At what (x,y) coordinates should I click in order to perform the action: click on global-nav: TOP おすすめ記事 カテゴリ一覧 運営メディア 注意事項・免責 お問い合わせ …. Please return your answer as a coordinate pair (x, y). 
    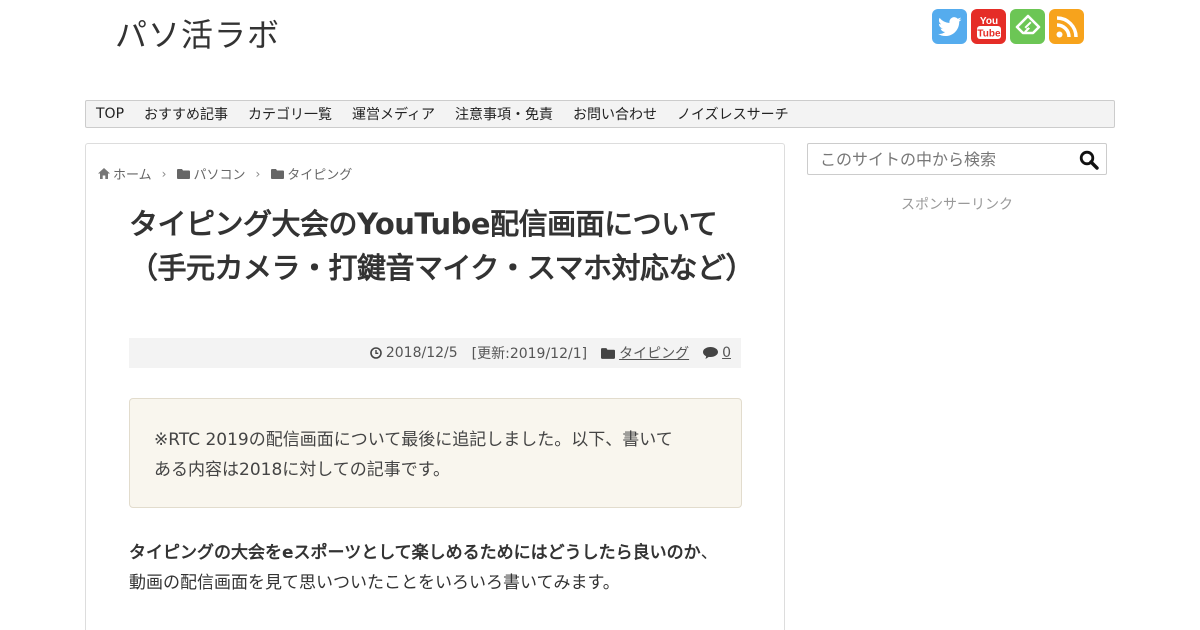
    Looking at the image, I should click on (600, 114).